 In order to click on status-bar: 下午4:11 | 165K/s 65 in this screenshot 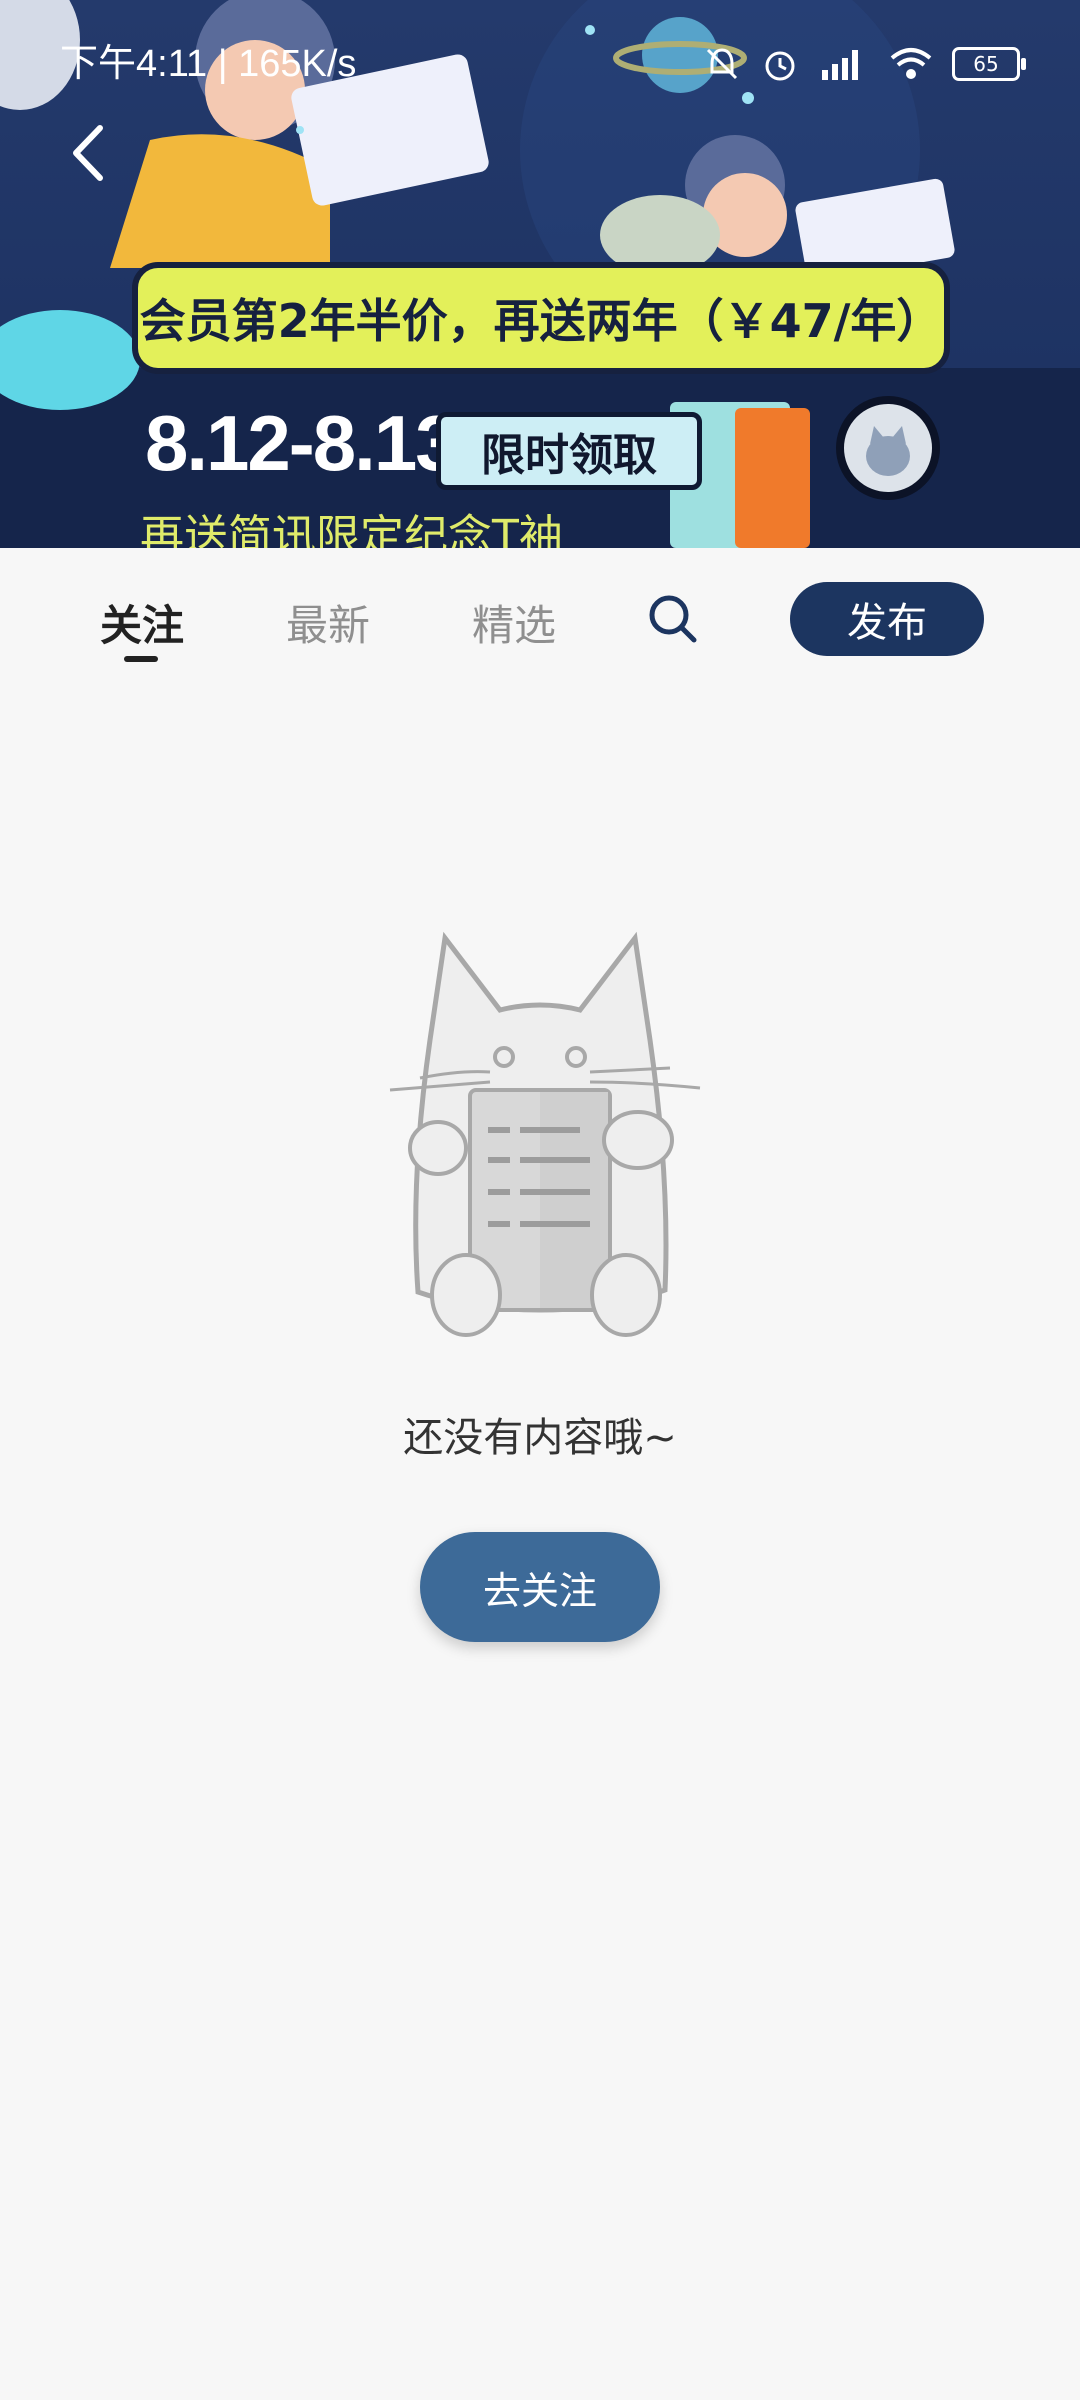, I will do `click(540, 55)`.